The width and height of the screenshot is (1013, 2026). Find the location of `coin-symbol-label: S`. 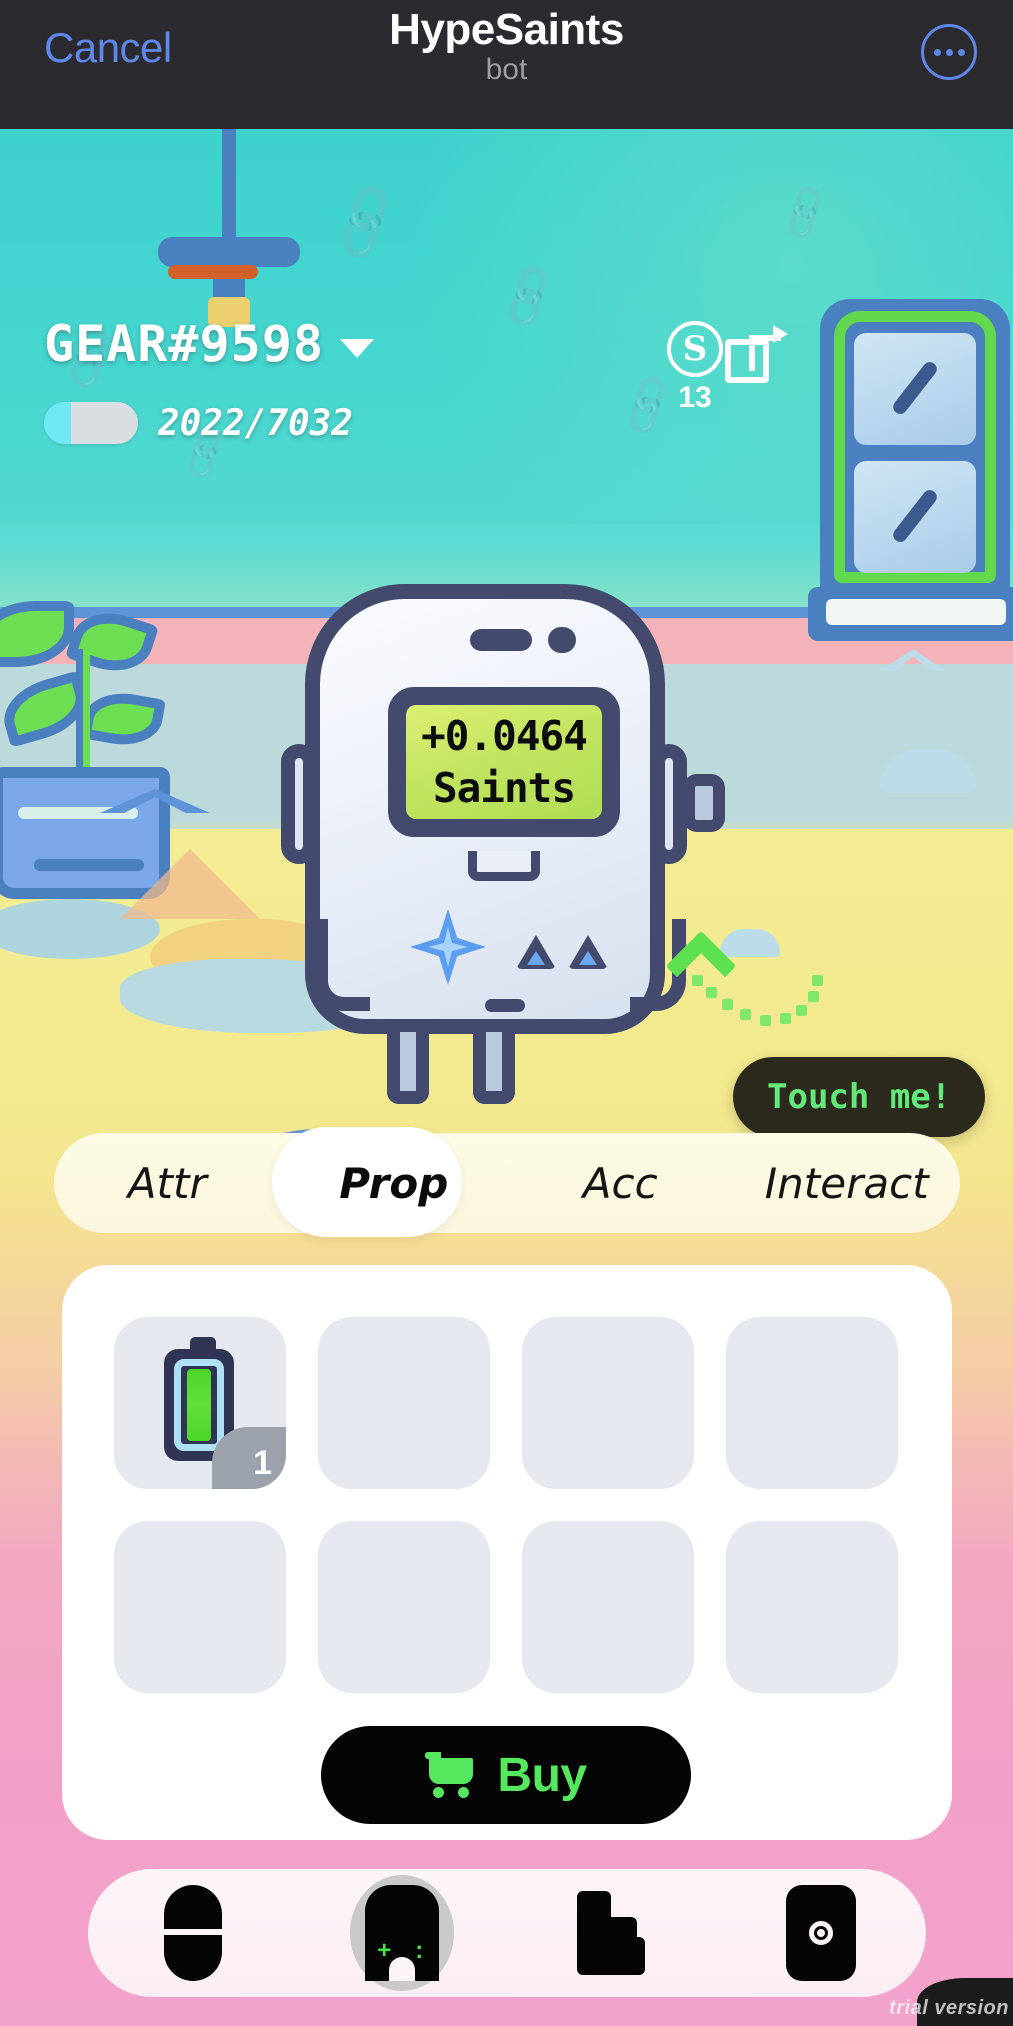

coin-symbol-label: S is located at coordinates (695, 349).